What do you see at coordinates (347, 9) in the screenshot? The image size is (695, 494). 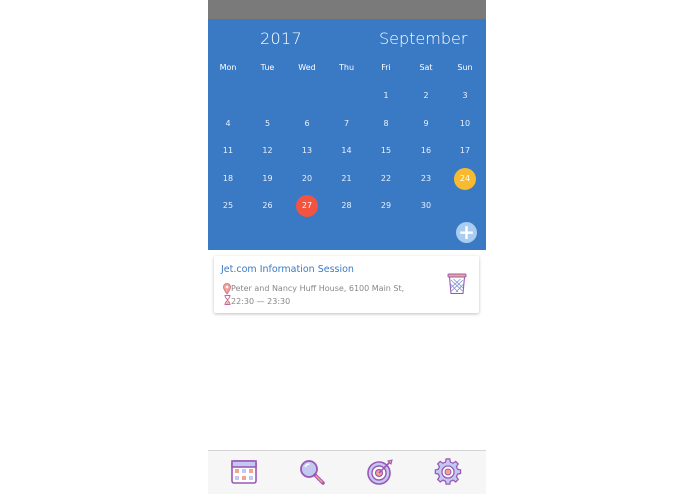 I see `status-bar` at bounding box center [347, 9].